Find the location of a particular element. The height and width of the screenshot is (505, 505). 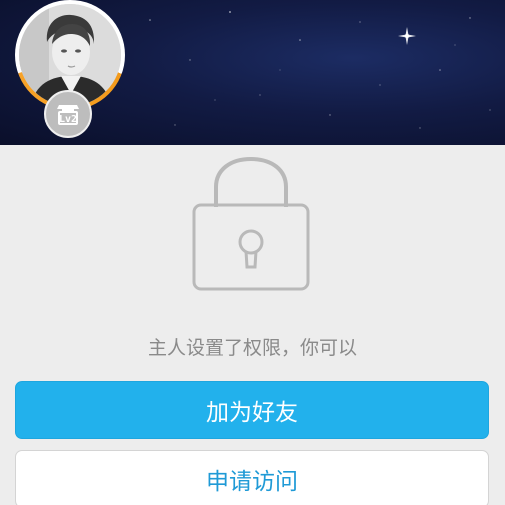

level-badge-icon: Lv2 is located at coordinates (68, 114).